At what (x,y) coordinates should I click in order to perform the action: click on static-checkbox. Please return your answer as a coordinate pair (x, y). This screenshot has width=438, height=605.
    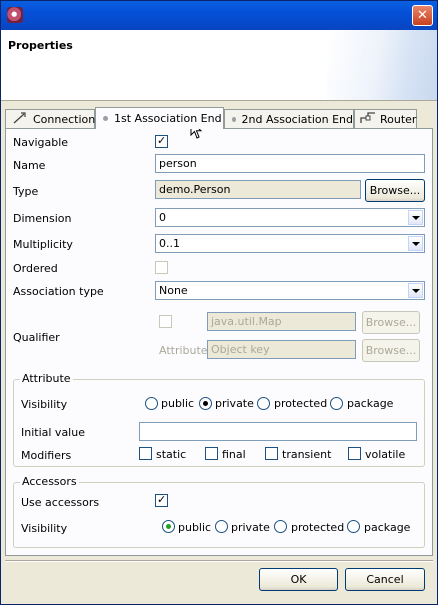
    Looking at the image, I should click on (145, 453).